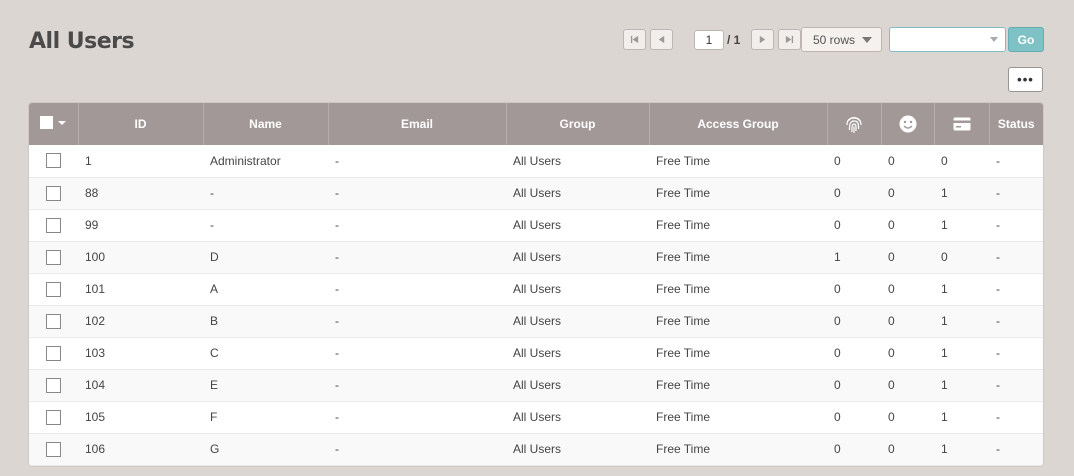 This screenshot has height=476, width=1074. What do you see at coordinates (266, 124) in the screenshot?
I see `header-name: Name` at bounding box center [266, 124].